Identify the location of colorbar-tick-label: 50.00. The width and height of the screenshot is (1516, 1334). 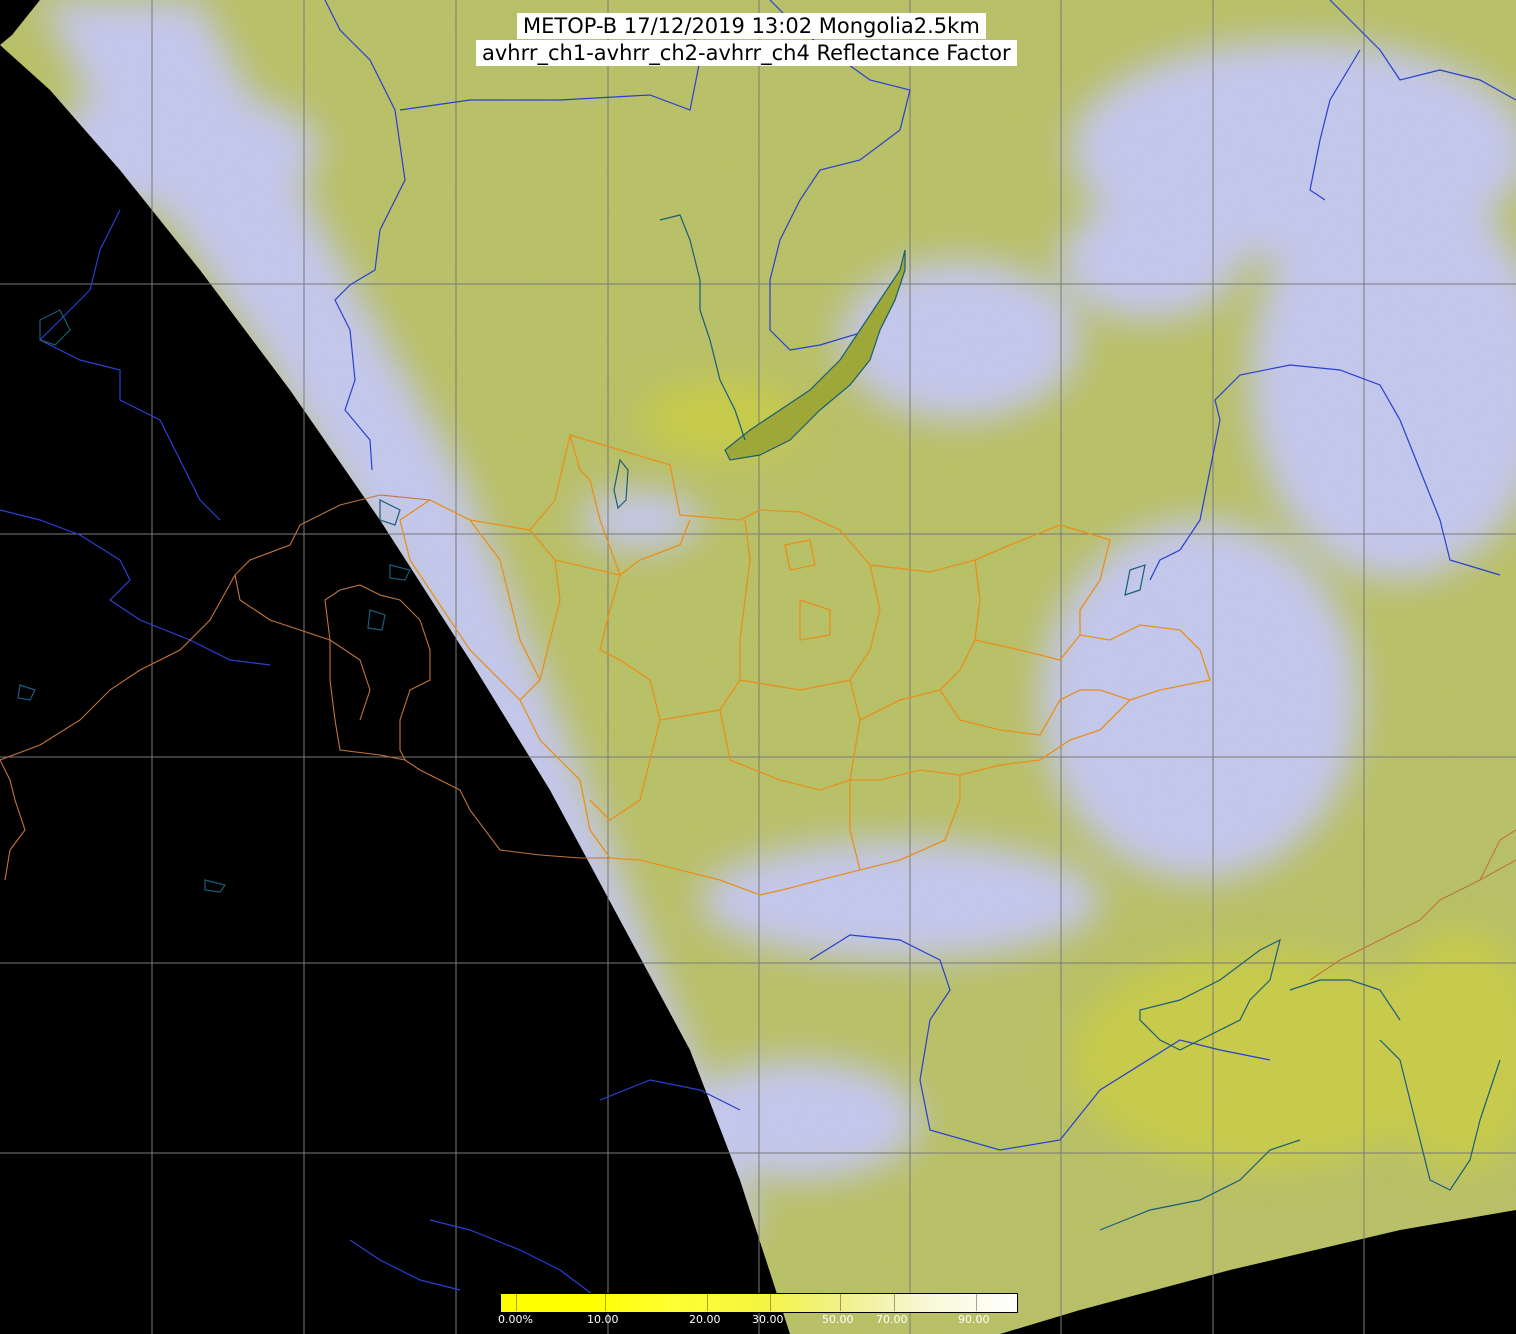
(838, 1319).